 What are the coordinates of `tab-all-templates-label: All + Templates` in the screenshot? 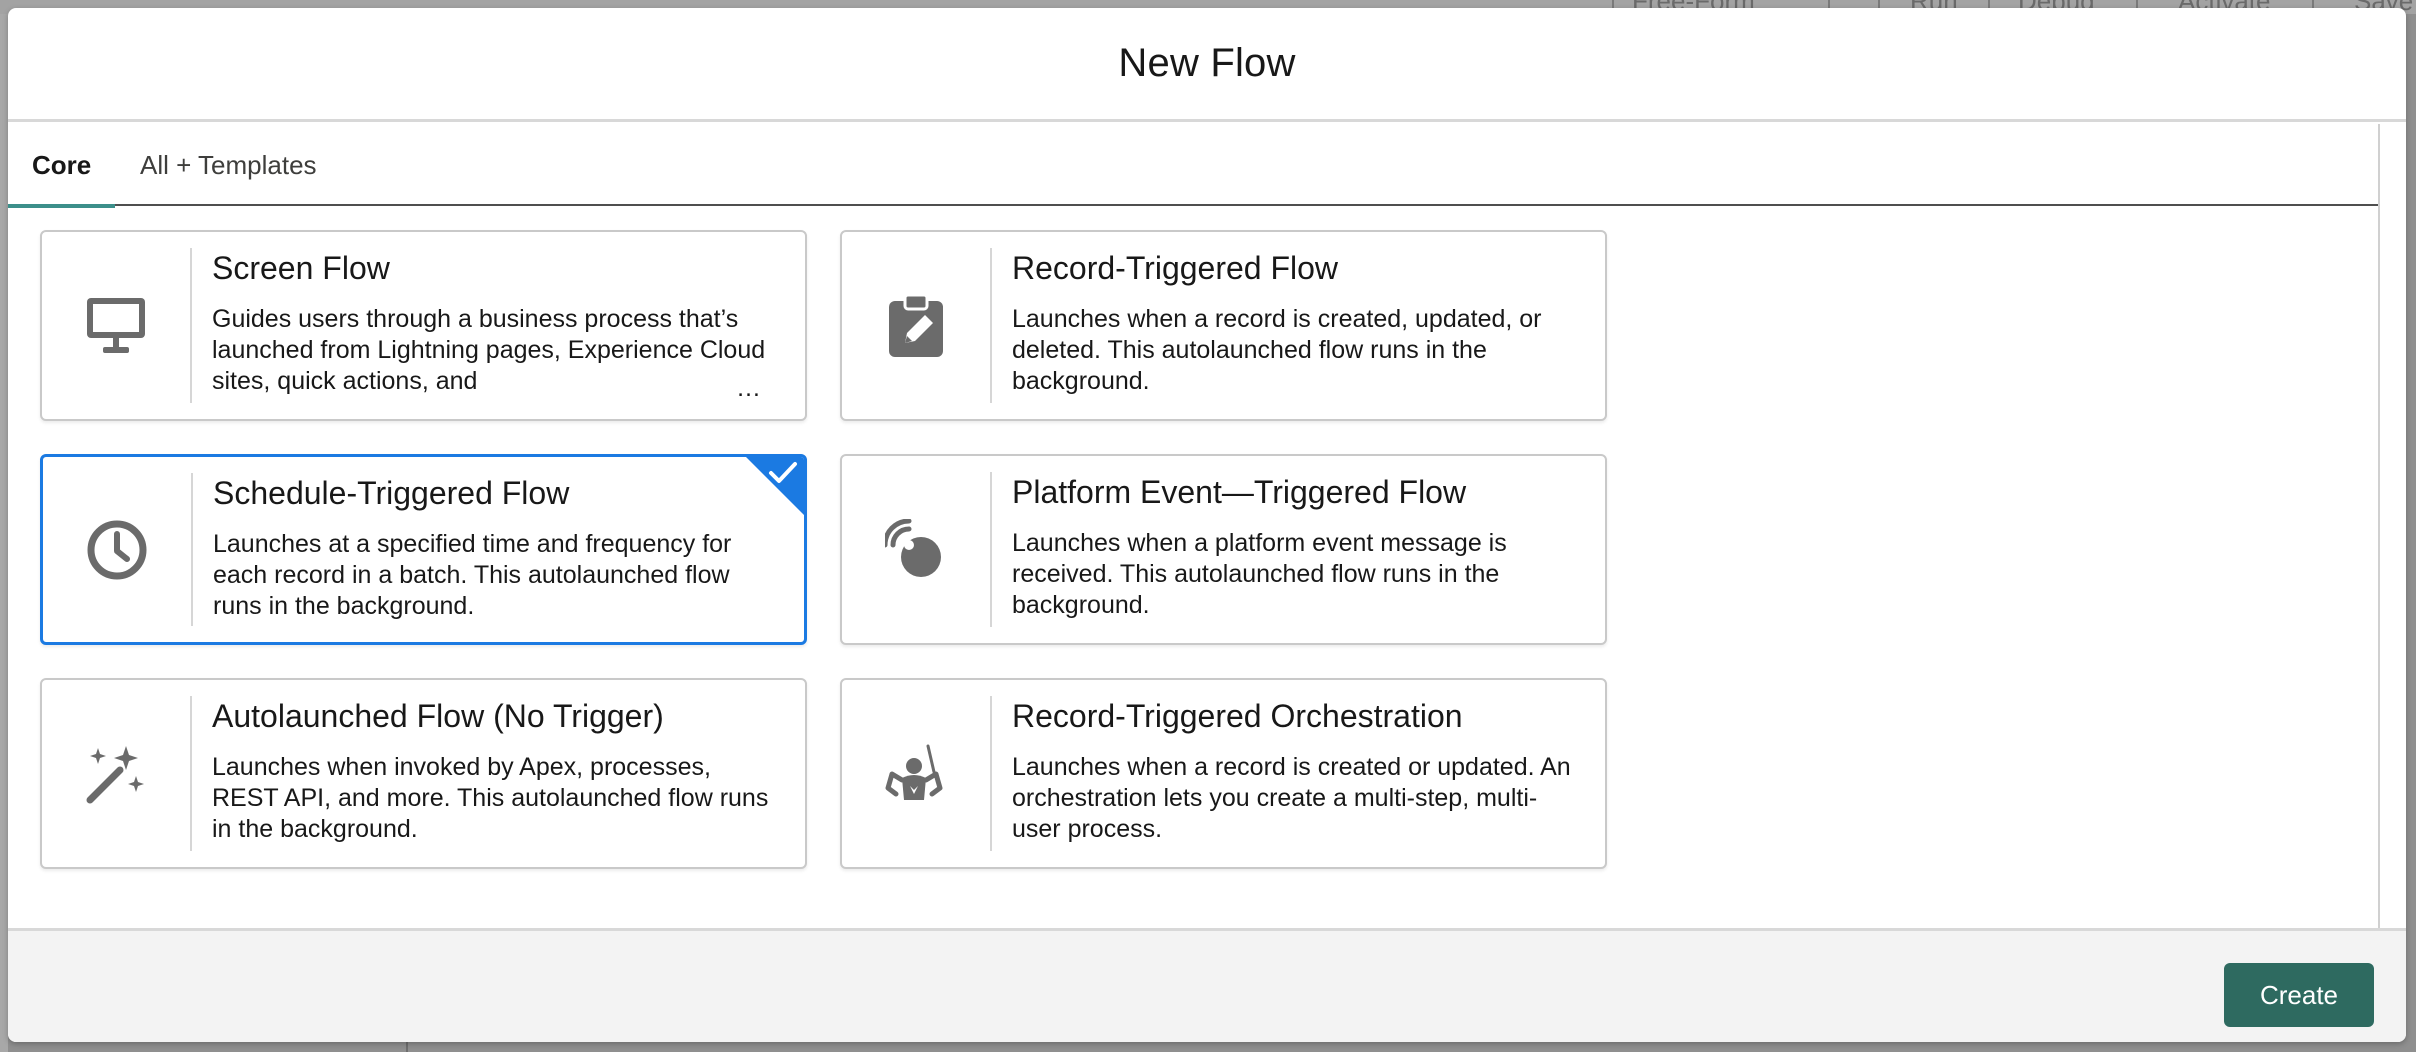 It's located at (228, 164).